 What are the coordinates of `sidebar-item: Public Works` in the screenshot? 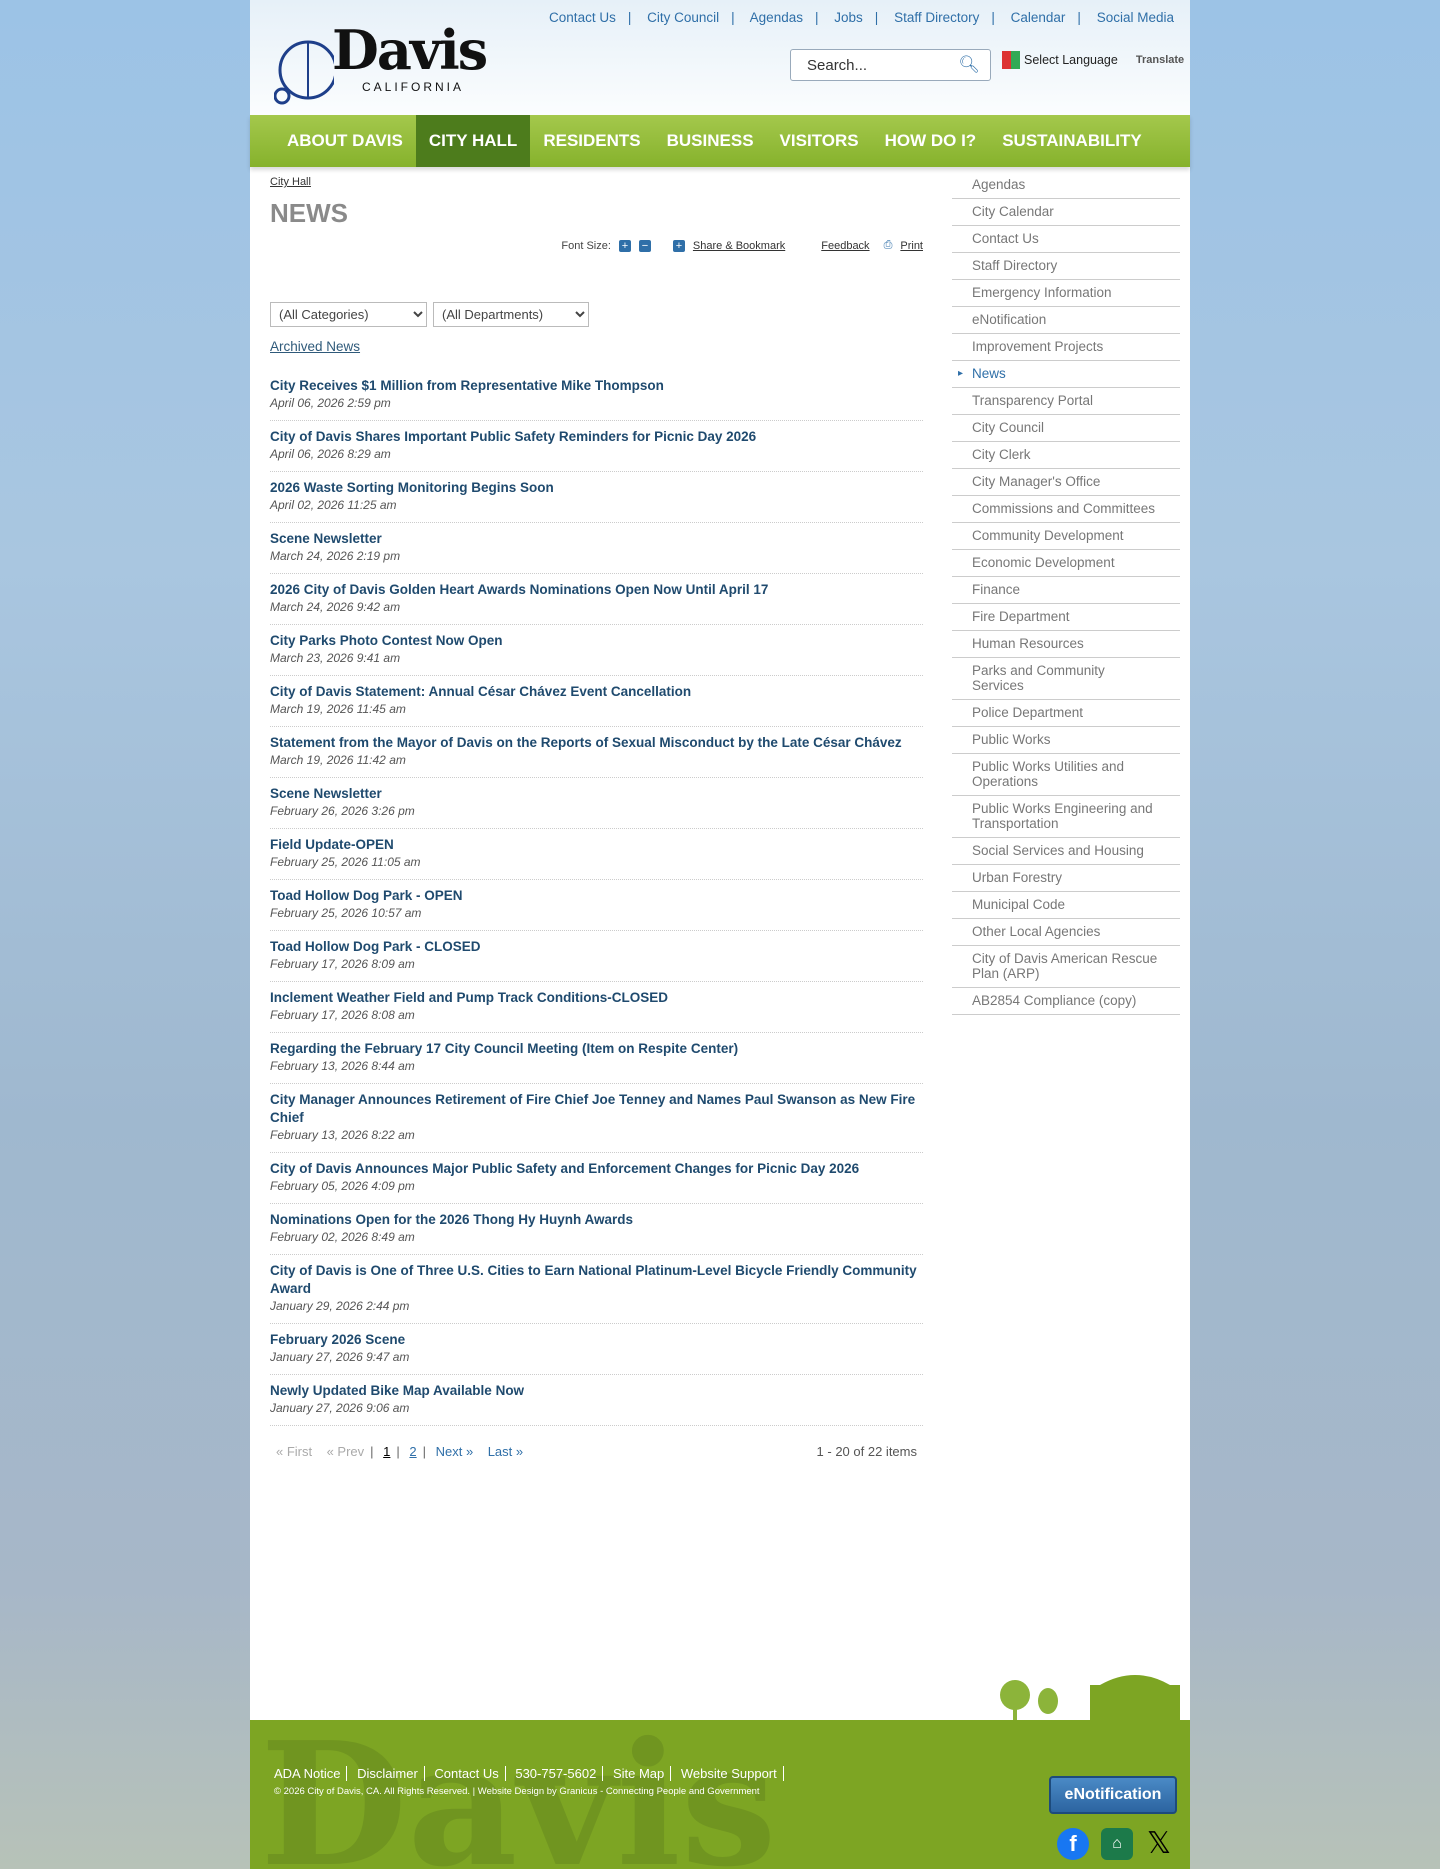 It's located at (1066, 740).